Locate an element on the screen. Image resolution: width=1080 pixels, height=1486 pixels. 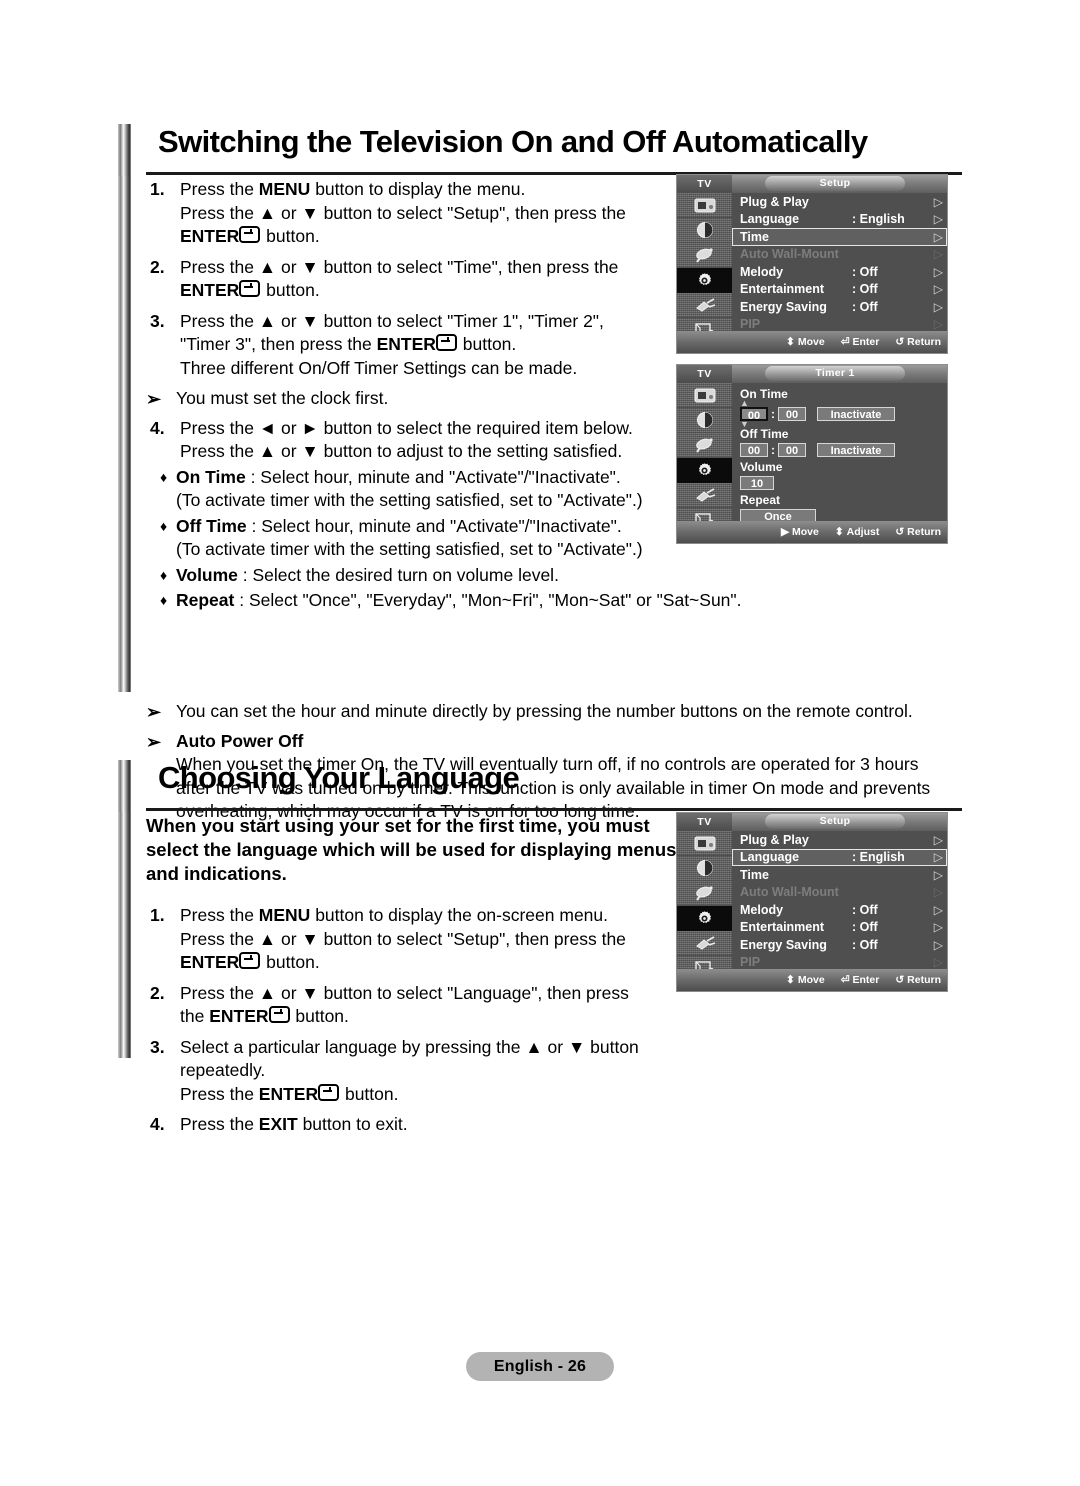
heading-accent-bar is located at coordinates (124, 786).